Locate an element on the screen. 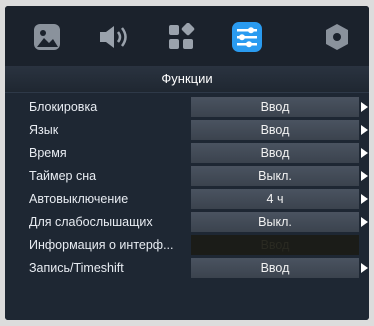 The height and width of the screenshot is (326, 374). sliders-icon is located at coordinates (247, 37).